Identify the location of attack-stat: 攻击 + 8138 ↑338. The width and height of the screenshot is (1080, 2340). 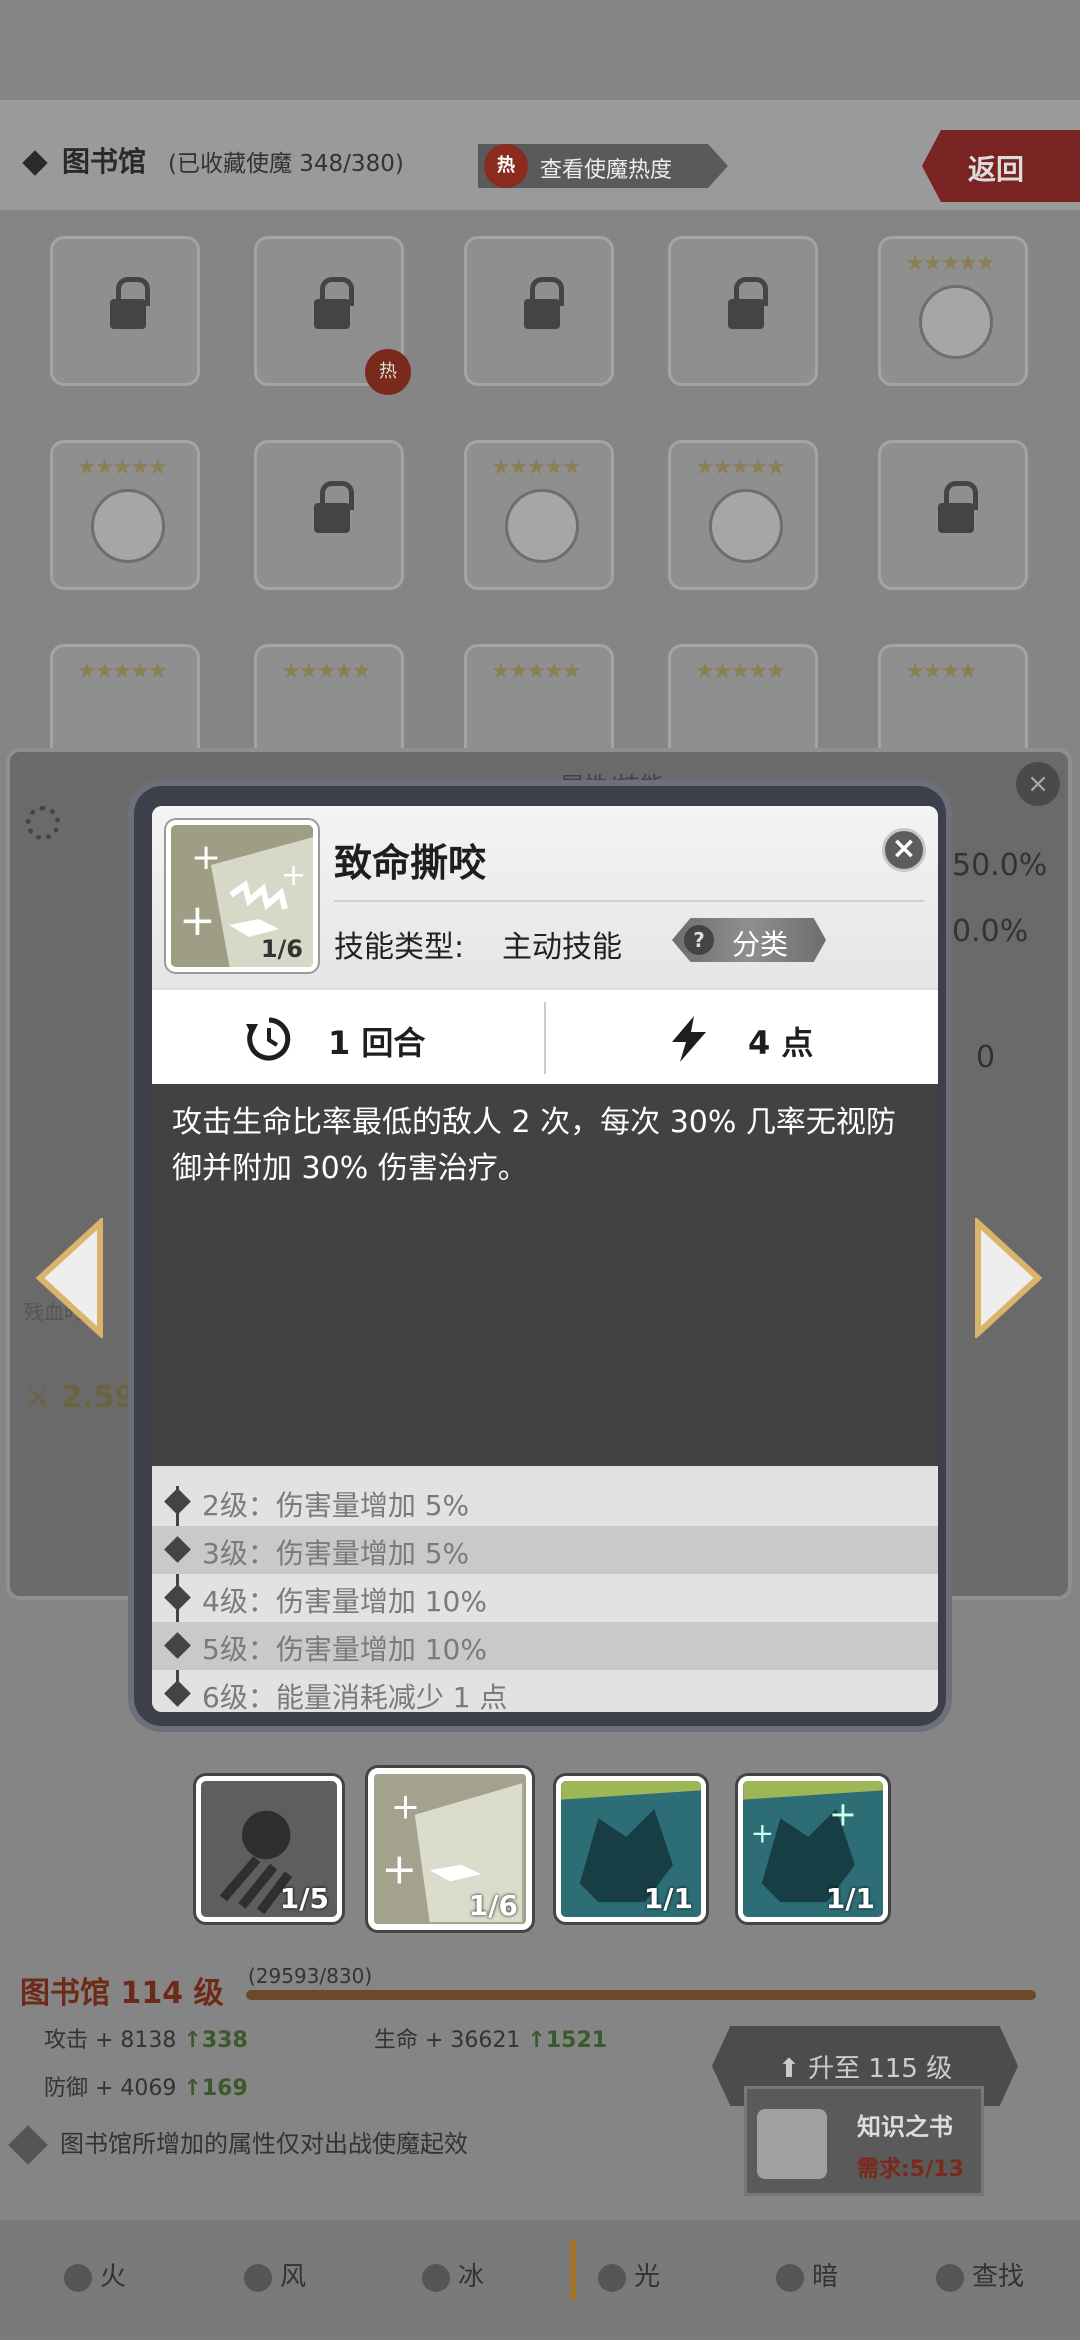
(146, 2038).